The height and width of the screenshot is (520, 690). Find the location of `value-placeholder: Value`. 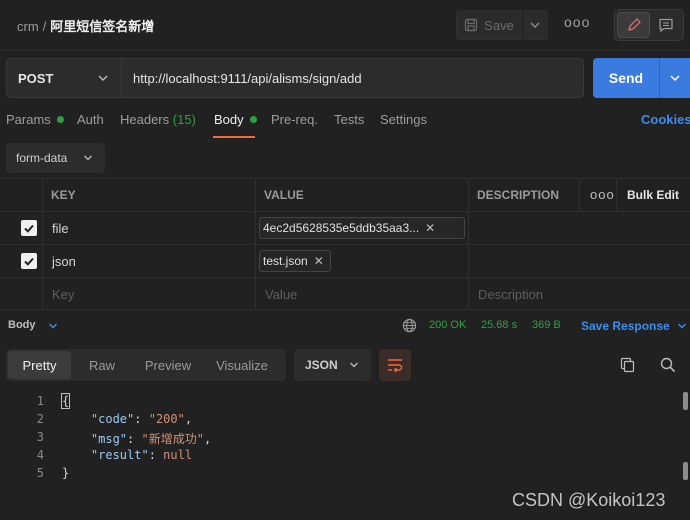

value-placeholder: Value is located at coordinates (281, 294).